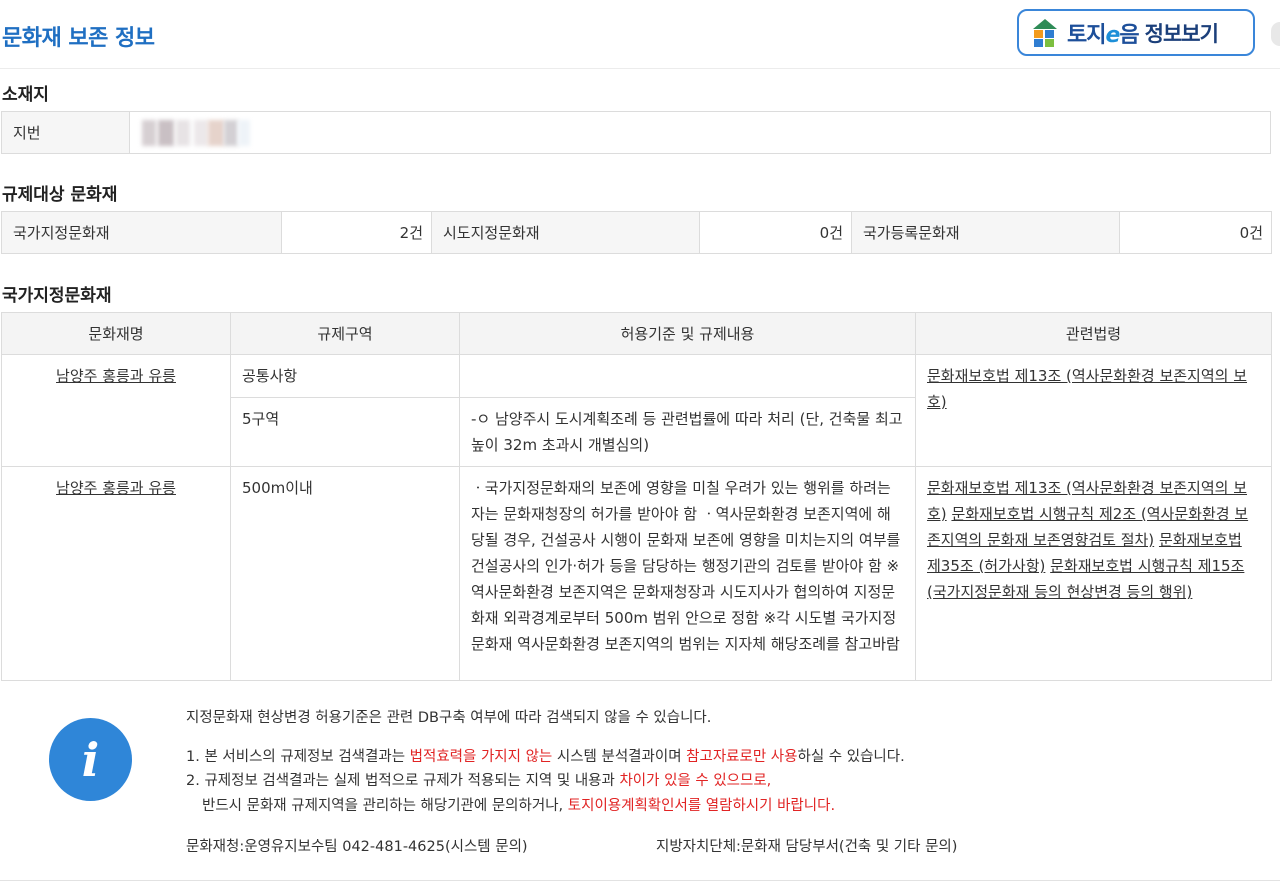  What do you see at coordinates (687, 376) in the screenshot?
I see `content-cell` at bounding box center [687, 376].